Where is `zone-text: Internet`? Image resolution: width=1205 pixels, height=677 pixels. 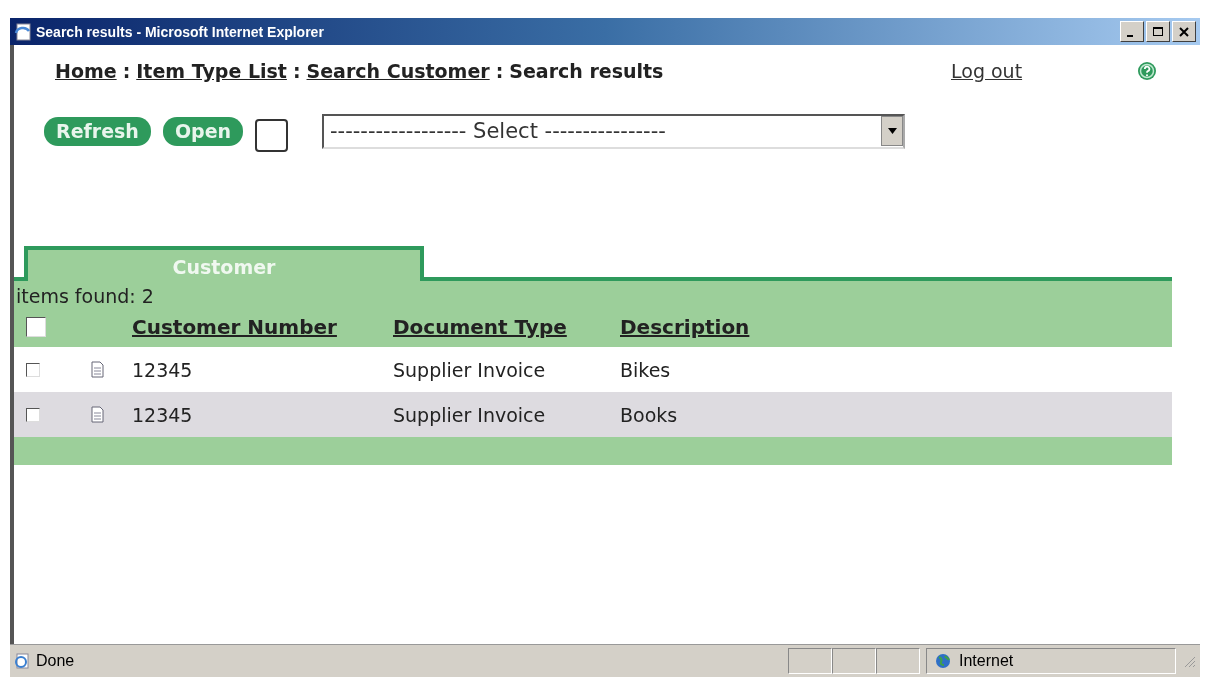
zone-text: Internet is located at coordinates (986, 661).